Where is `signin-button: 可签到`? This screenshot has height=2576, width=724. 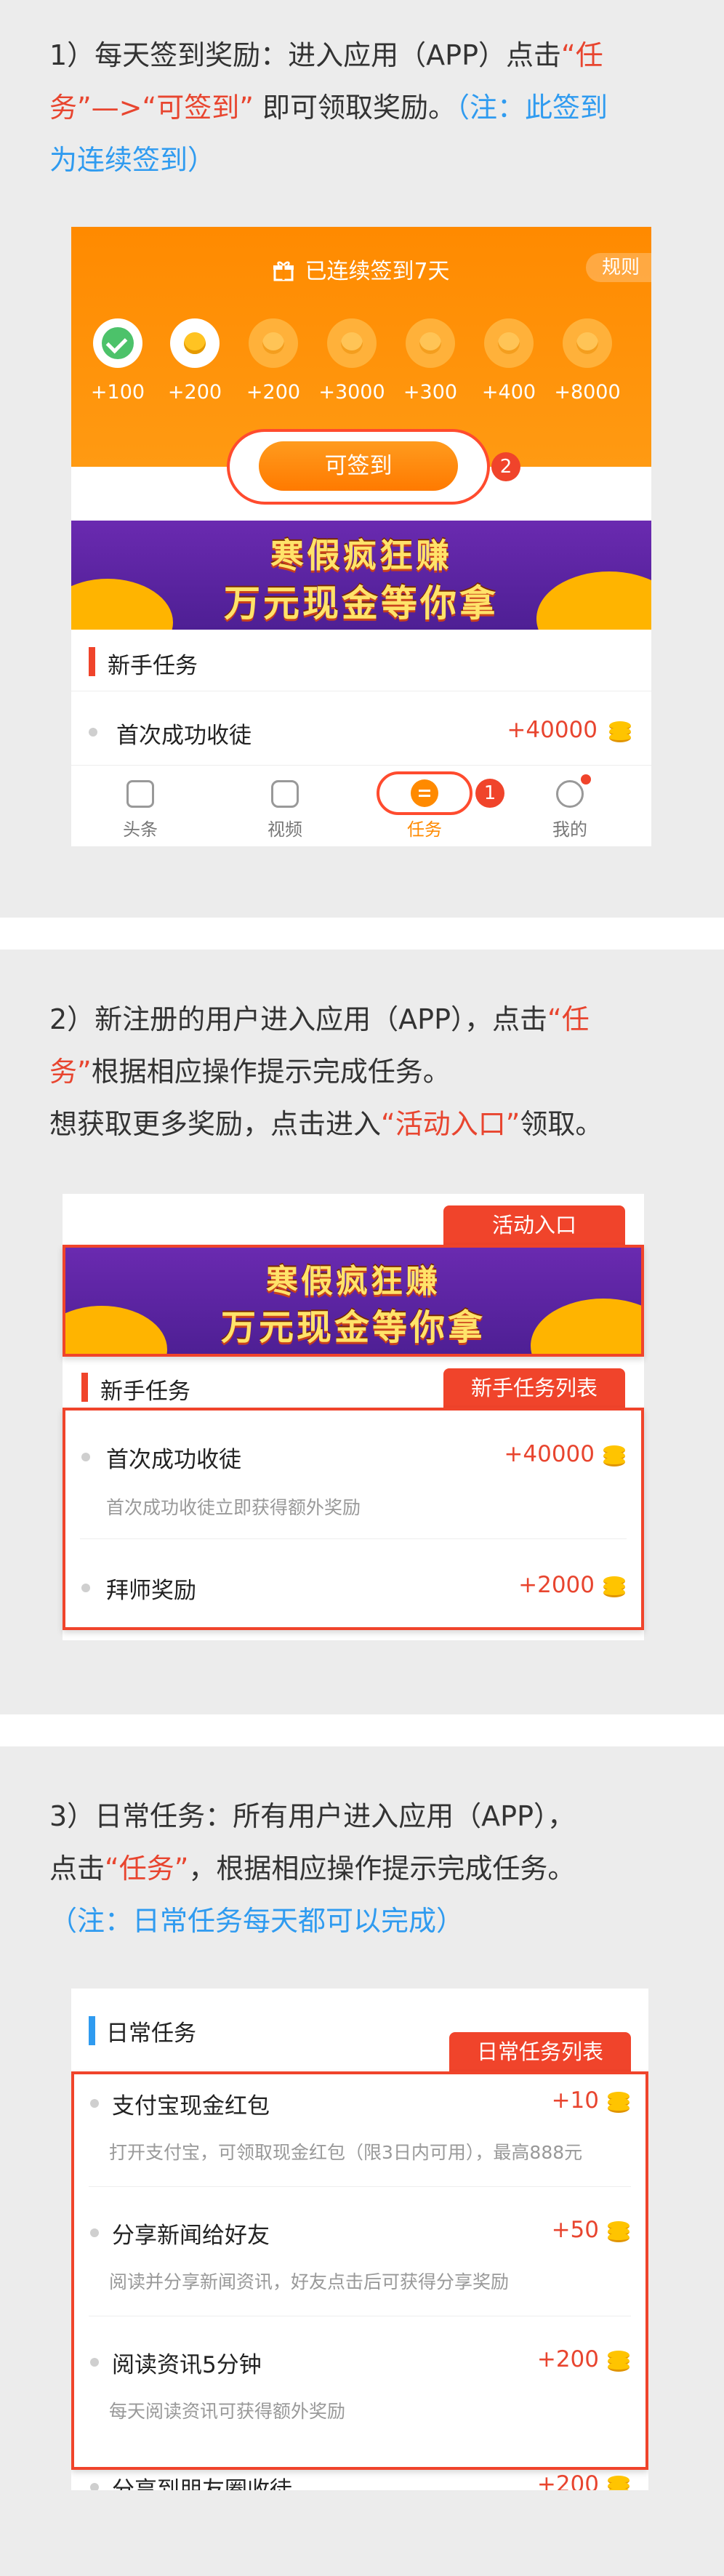 signin-button: 可签到 is located at coordinates (358, 466).